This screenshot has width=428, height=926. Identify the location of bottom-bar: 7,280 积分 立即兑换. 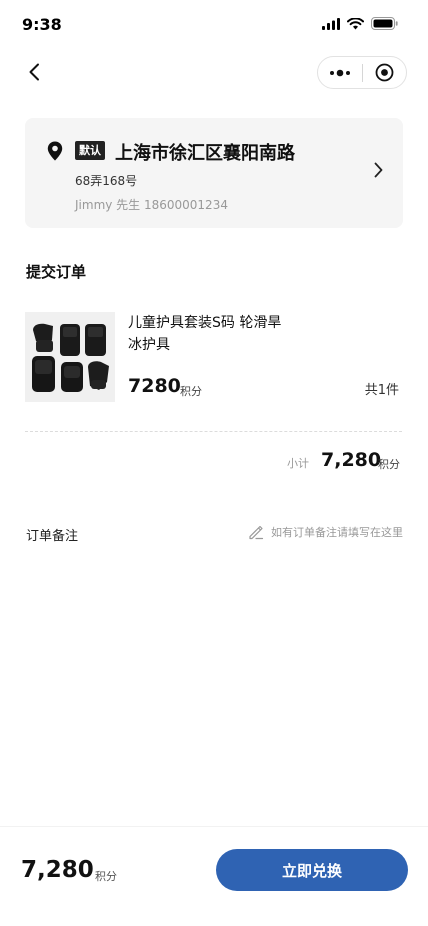
(214, 876).